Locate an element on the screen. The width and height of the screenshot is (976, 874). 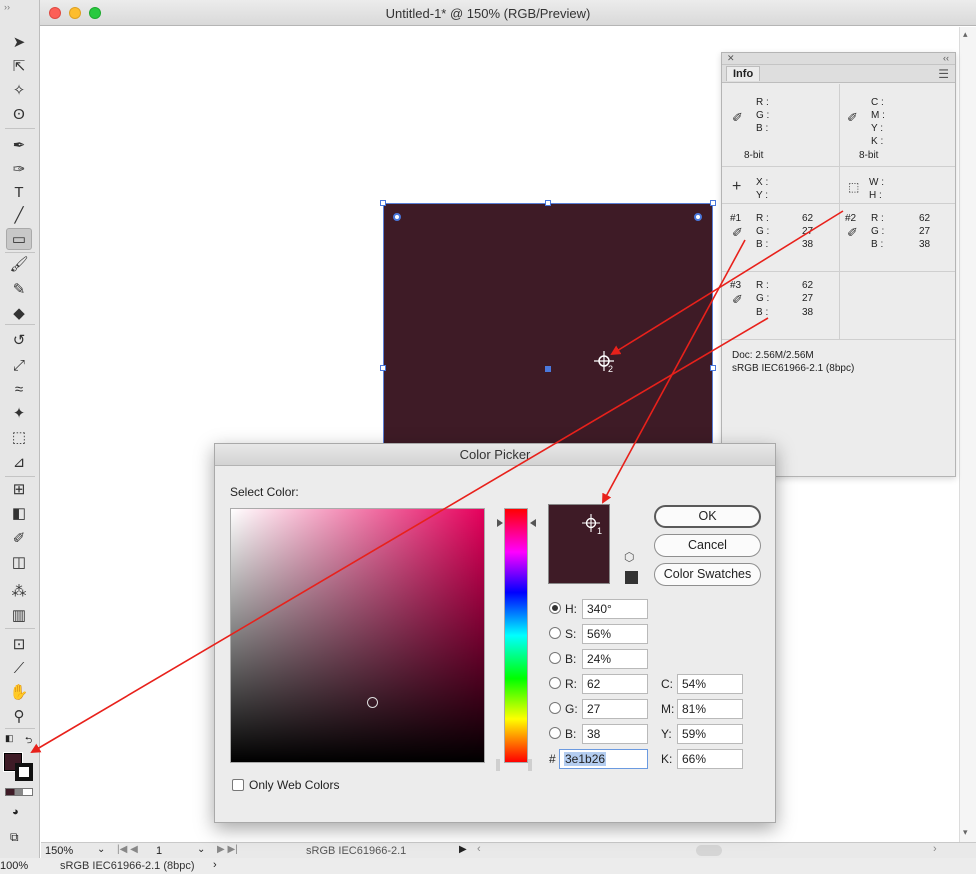
hue-slider-left-arrow is located at coordinates (500, 523).